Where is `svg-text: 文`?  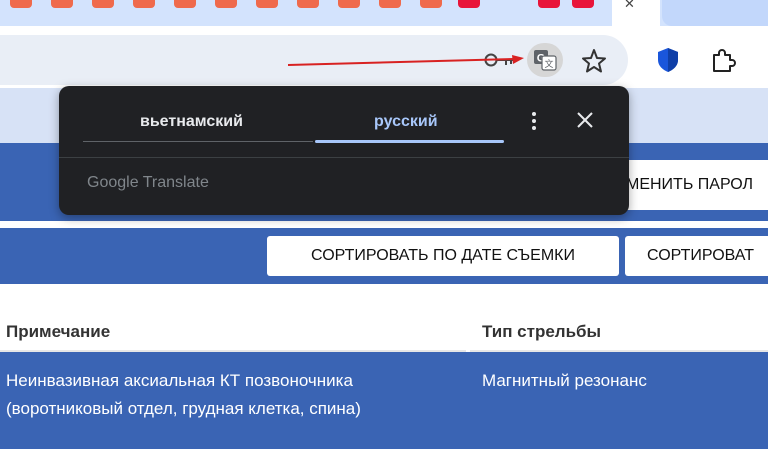 svg-text: 文 is located at coordinates (548, 64).